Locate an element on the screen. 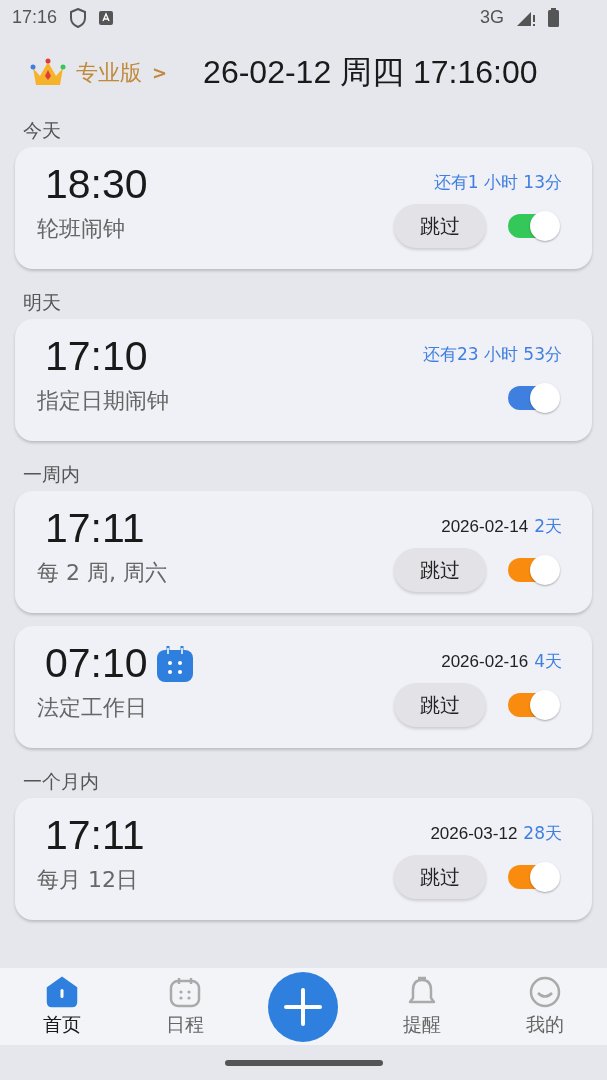 The image size is (607, 1080). chevron-text: > is located at coordinates (160, 72).